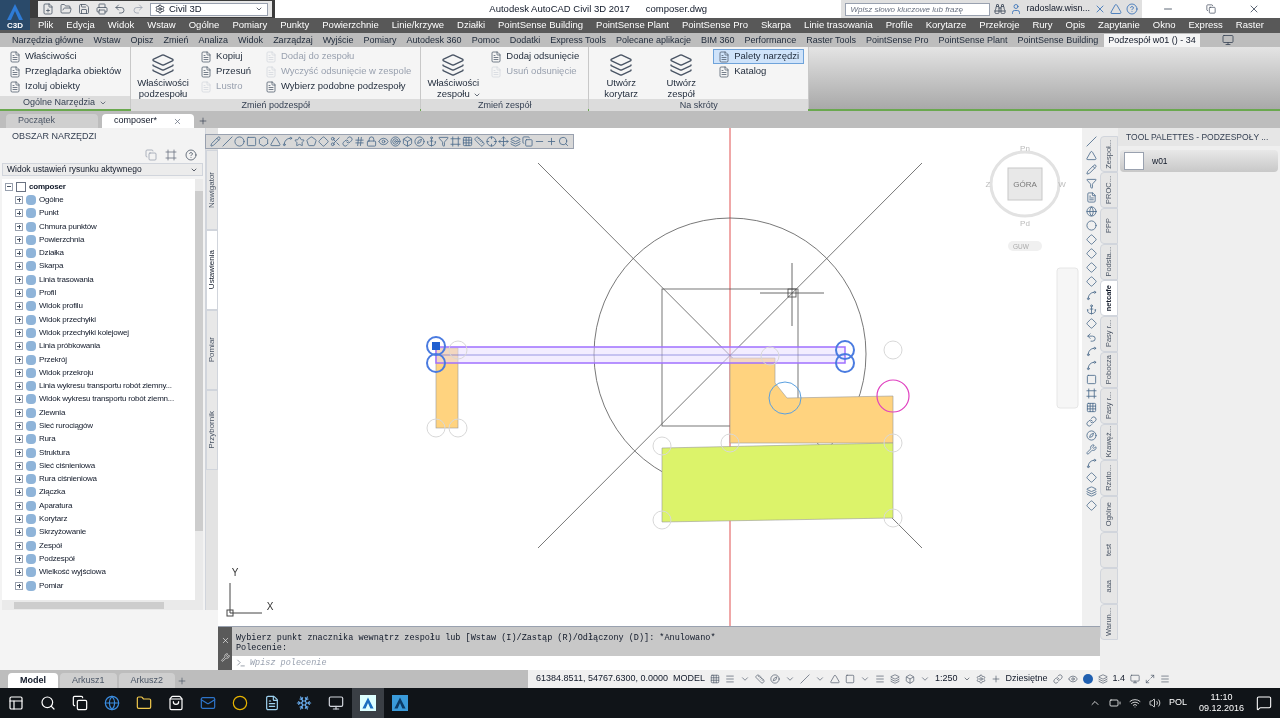  What do you see at coordinates (182, 681) in the screenshot?
I see `add-tab-icon` at bounding box center [182, 681].